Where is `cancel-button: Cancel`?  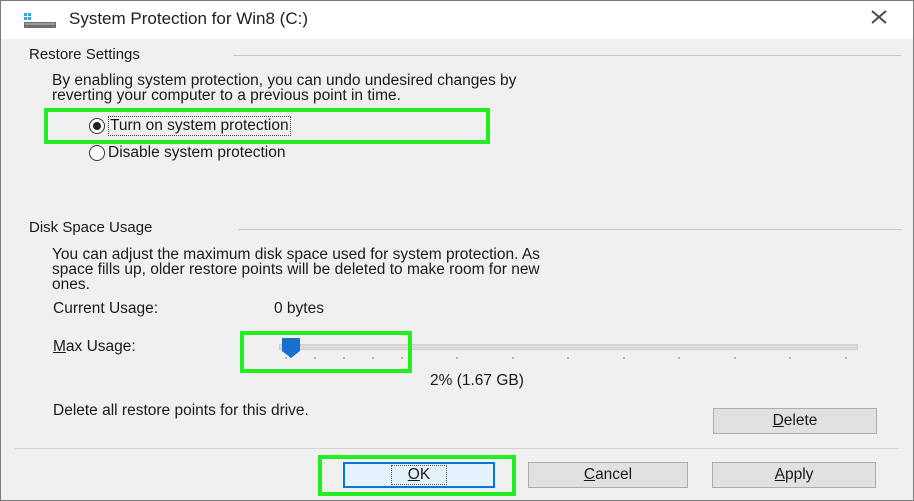 cancel-button: Cancel is located at coordinates (608, 475).